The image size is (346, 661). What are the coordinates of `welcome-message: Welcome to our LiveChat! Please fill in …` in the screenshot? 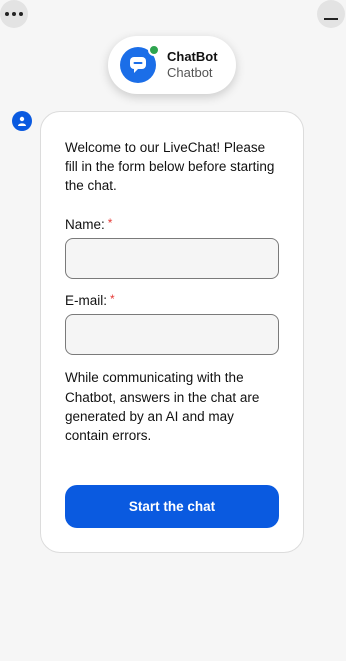 It's located at (170, 167).